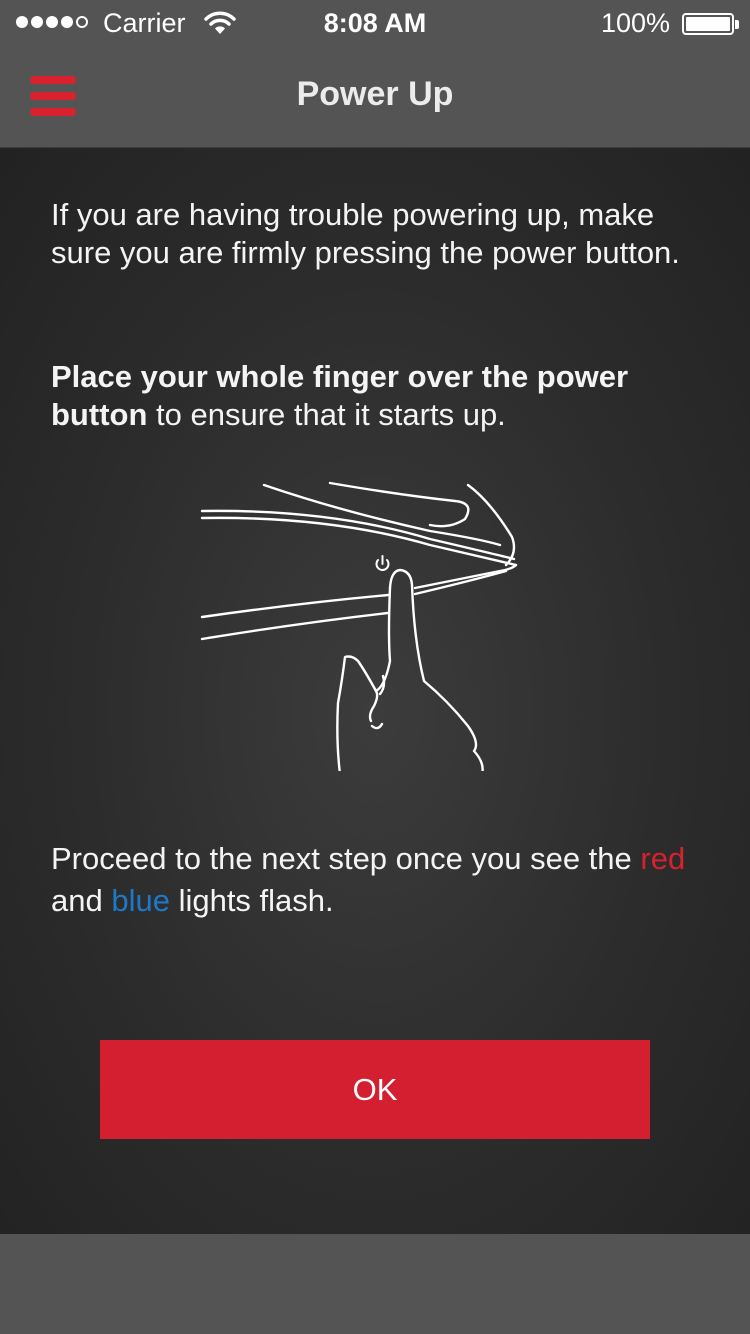  I want to click on battery-icon, so click(708, 24).